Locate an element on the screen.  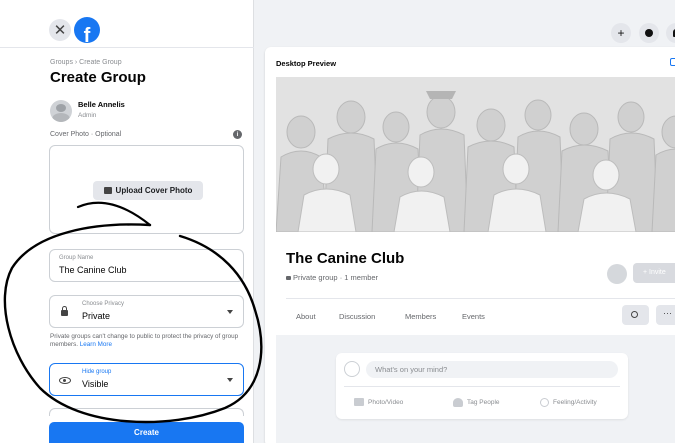
group-name-value: The Canine Club is located at coordinates (93, 270).